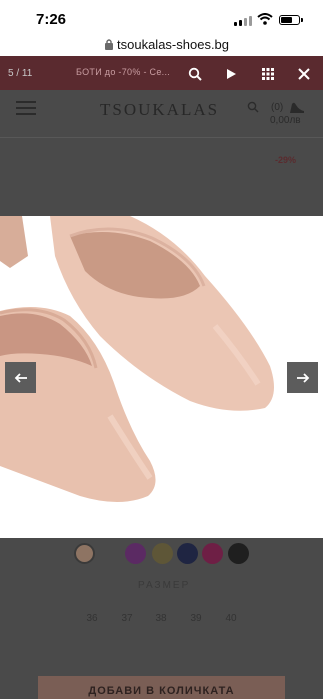 The height and width of the screenshot is (699, 323). What do you see at coordinates (161, 619) in the screenshot?
I see `size-option: 38` at bounding box center [161, 619].